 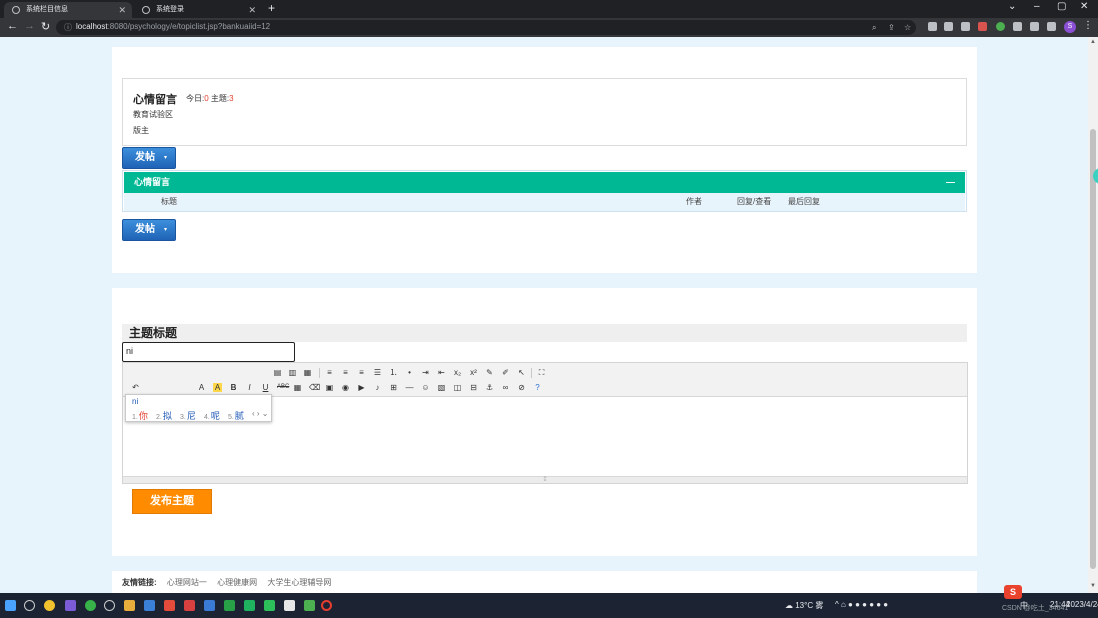 I want to click on minimize-button: –, so click(x=1037, y=6).